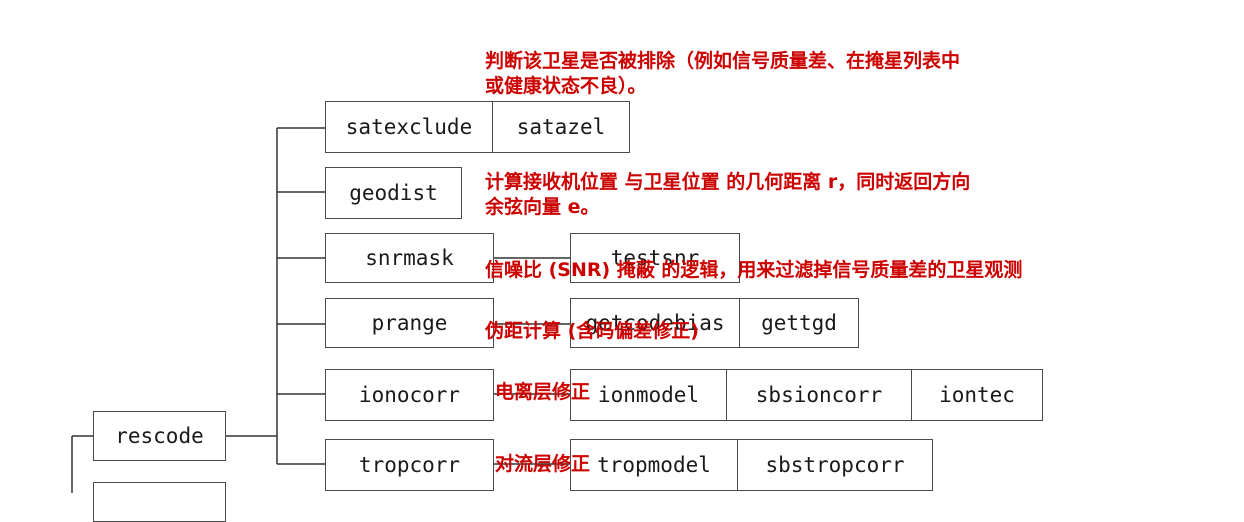  I want to click on node-iontec: iontec, so click(977, 395).